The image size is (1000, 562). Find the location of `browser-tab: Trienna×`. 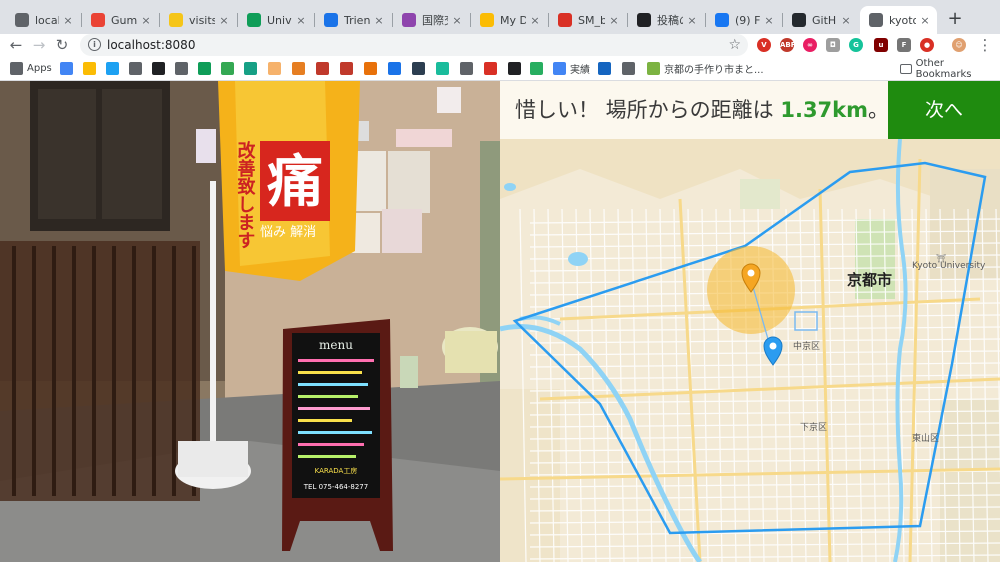

browser-tab: Trienna× is located at coordinates (353, 20).